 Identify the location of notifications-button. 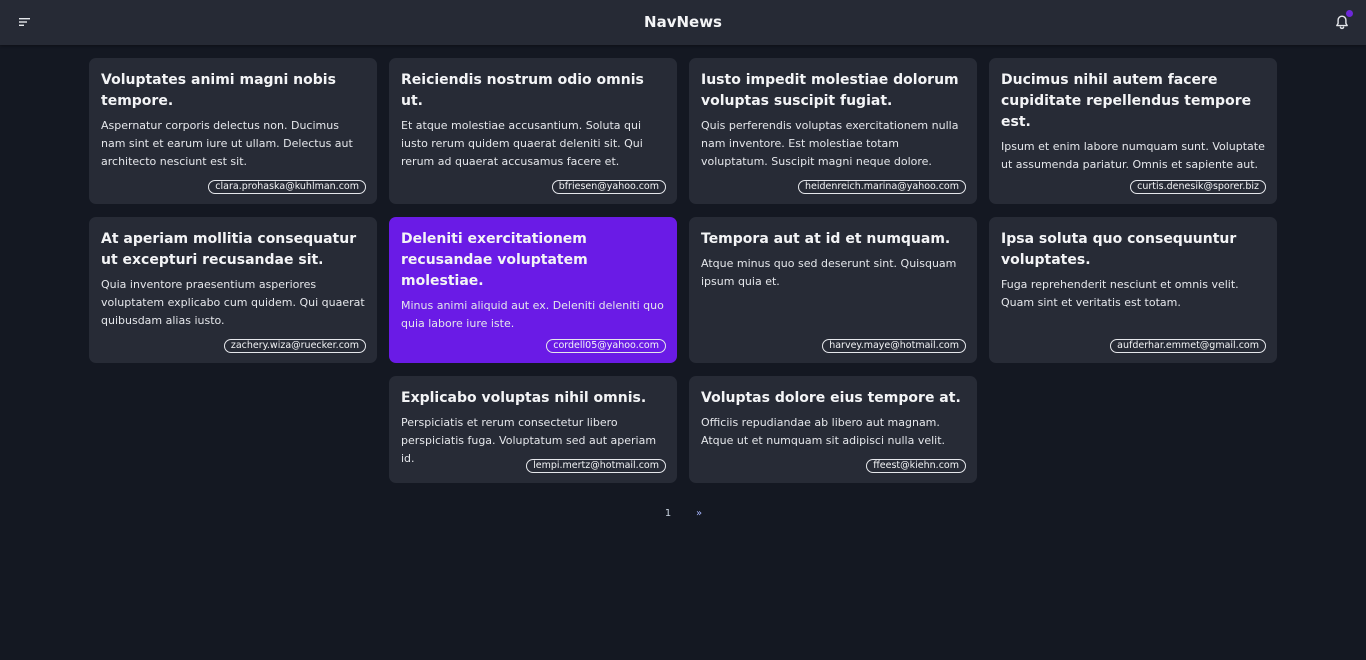
(1342, 22).